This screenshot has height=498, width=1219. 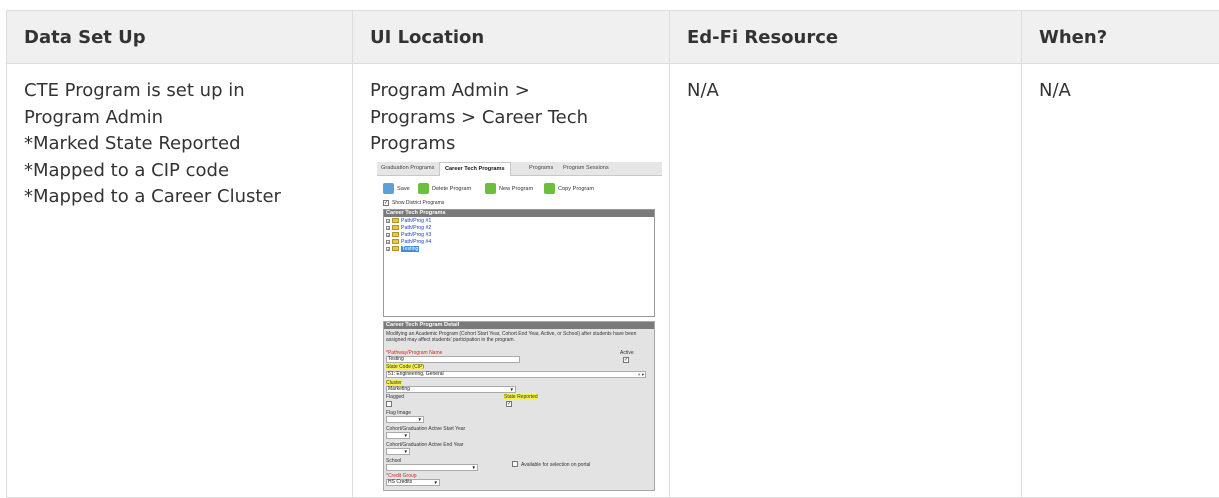 I want to click on tab-program-sessions: Program Sessions, so click(x=586, y=168).